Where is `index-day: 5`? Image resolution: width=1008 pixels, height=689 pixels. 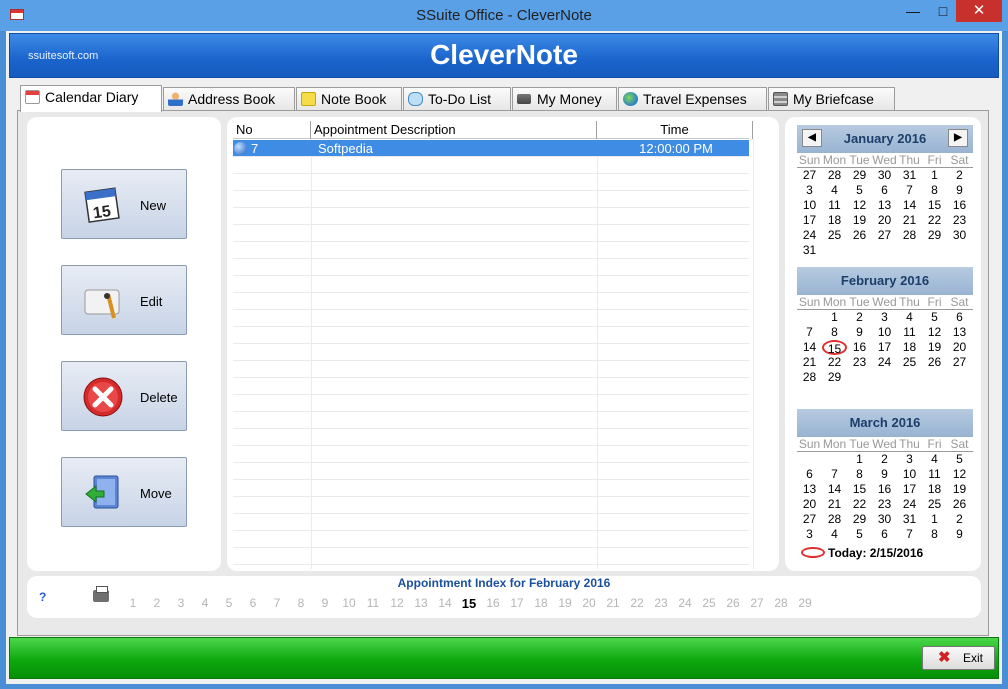 index-day: 5 is located at coordinates (229, 603).